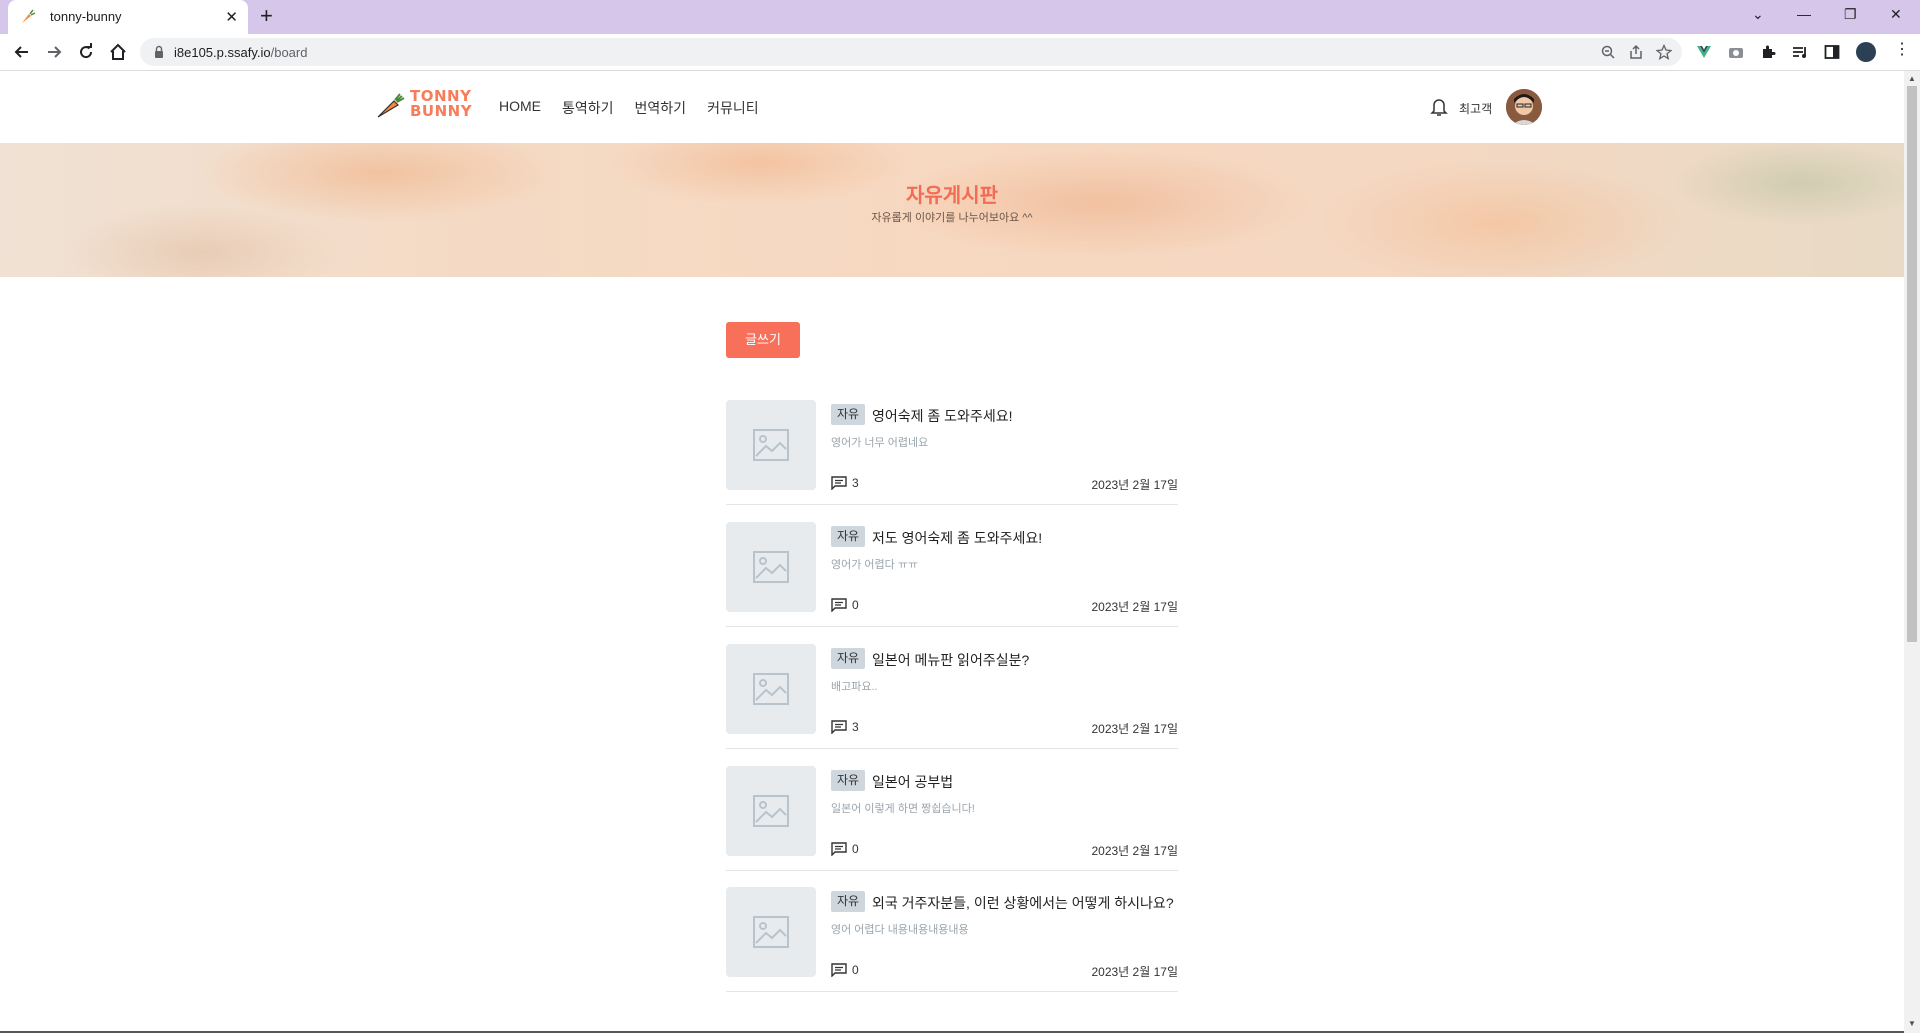 The width and height of the screenshot is (1920, 1033). Describe the element at coordinates (128, 17) in the screenshot. I see `browser-tab: tonny-bunny ✕` at that location.